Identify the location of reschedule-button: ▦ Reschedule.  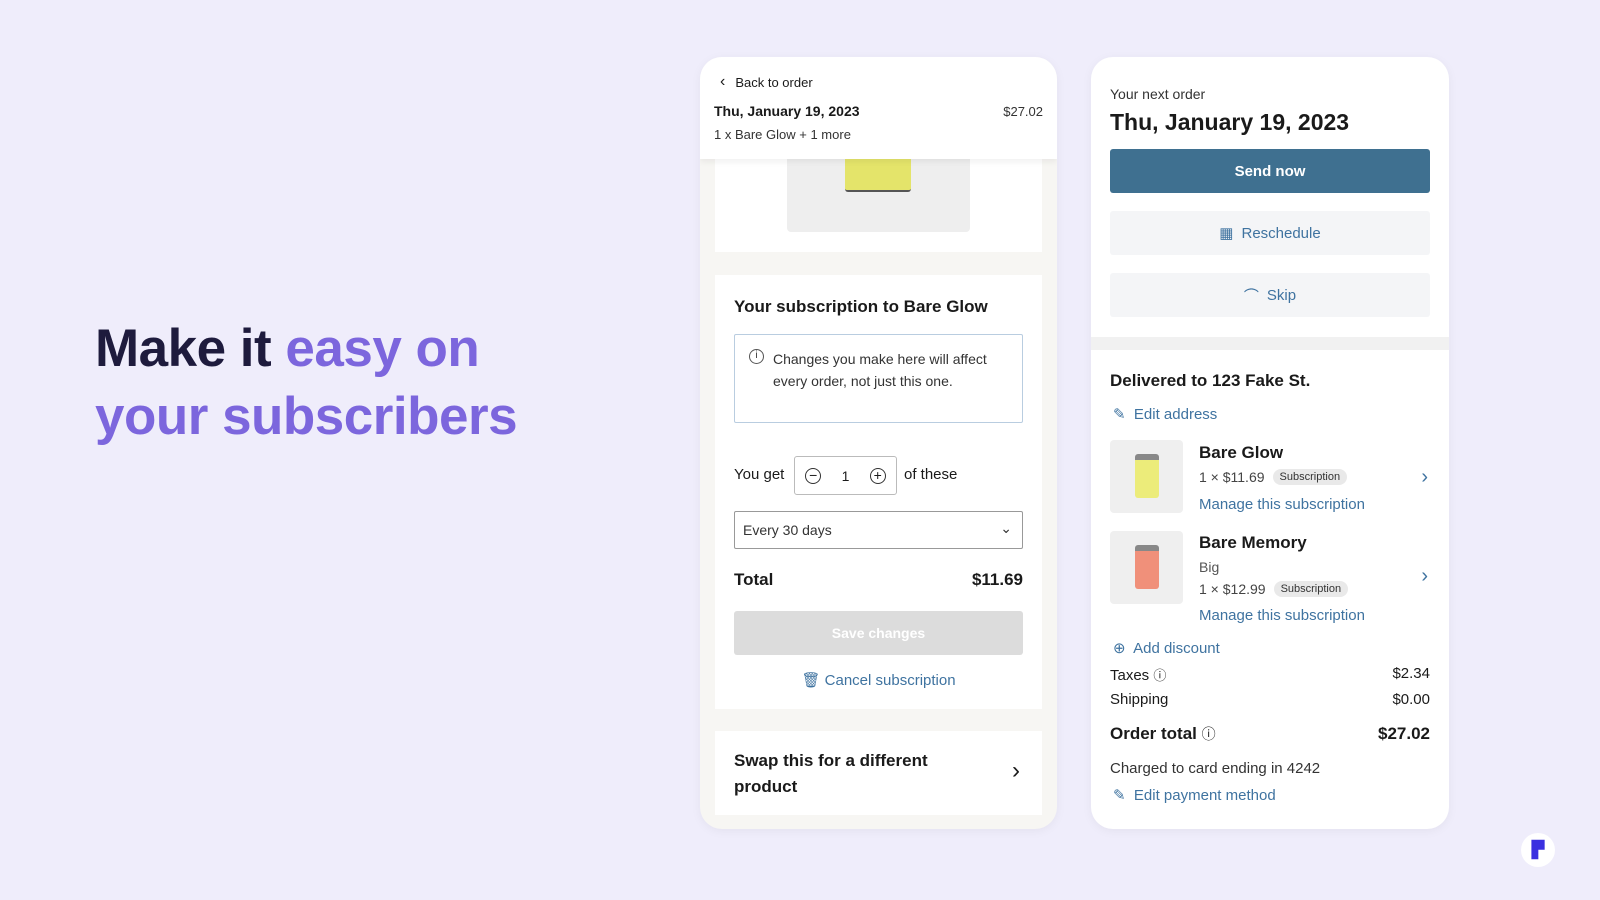
(1270, 233).